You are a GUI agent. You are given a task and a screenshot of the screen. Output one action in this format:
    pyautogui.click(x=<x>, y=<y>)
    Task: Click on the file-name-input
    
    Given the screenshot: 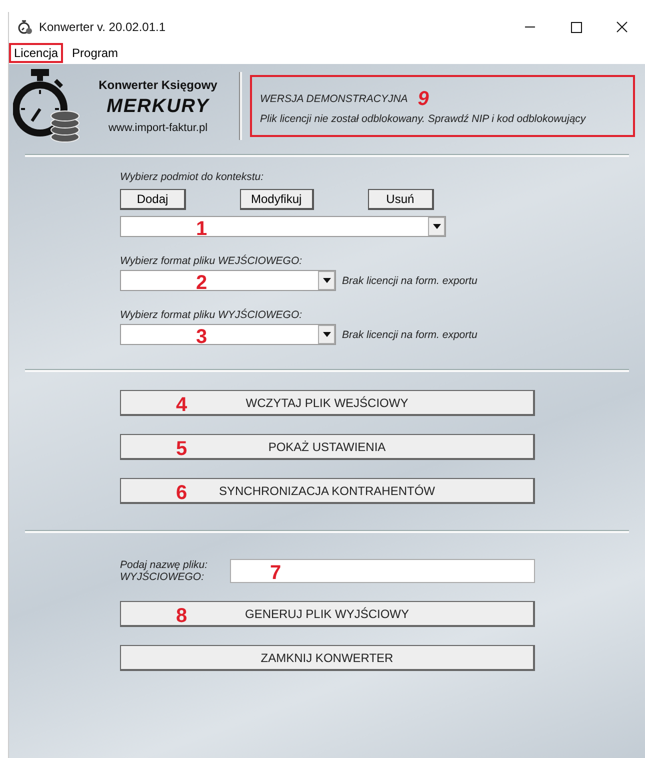 What is the action you would take?
    pyautogui.click(x=382, y=571)
    